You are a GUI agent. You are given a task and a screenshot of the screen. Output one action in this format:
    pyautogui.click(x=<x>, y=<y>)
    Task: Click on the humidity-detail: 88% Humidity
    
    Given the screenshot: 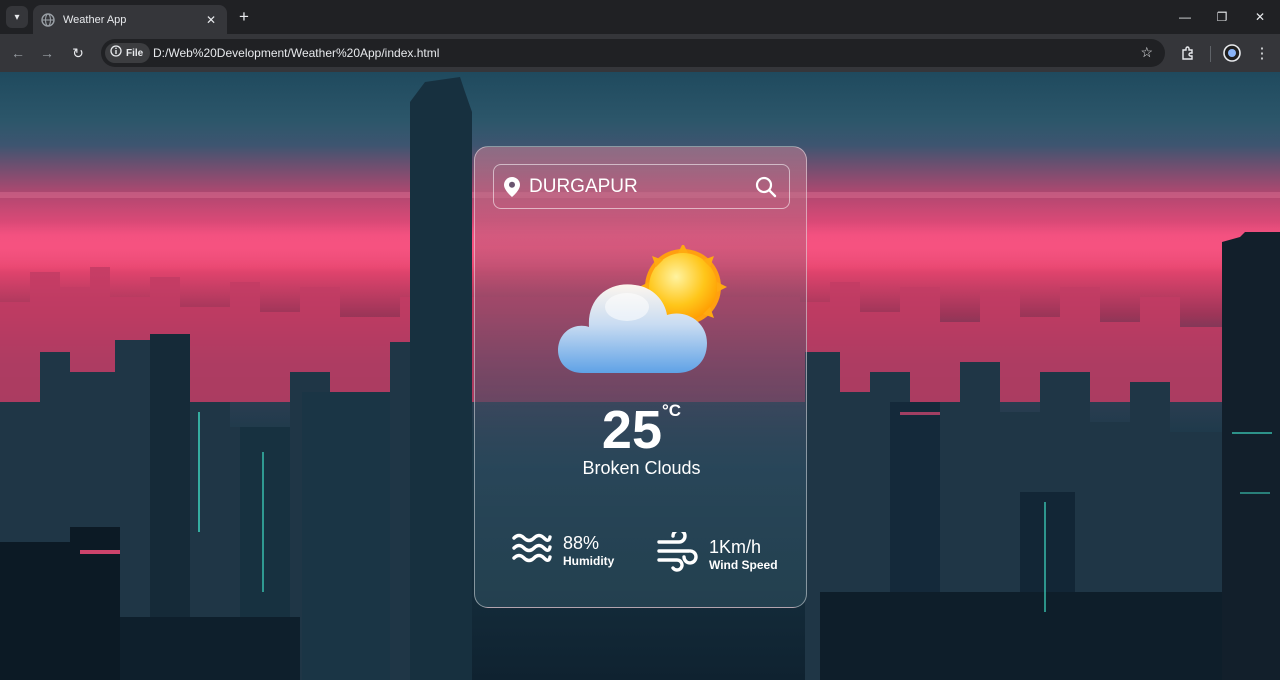 What is the action you would take?
    pyautogui.click(x=562, y=550)
    